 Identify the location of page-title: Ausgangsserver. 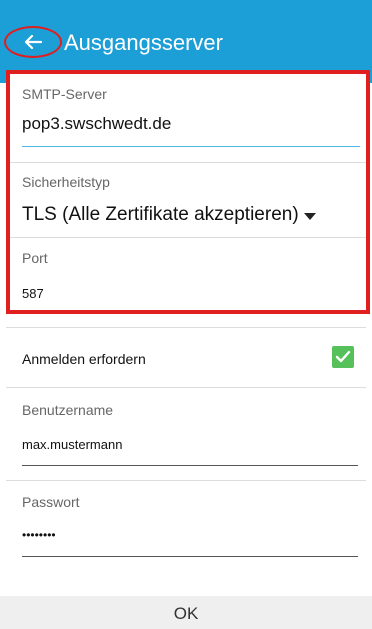
(143, 42).